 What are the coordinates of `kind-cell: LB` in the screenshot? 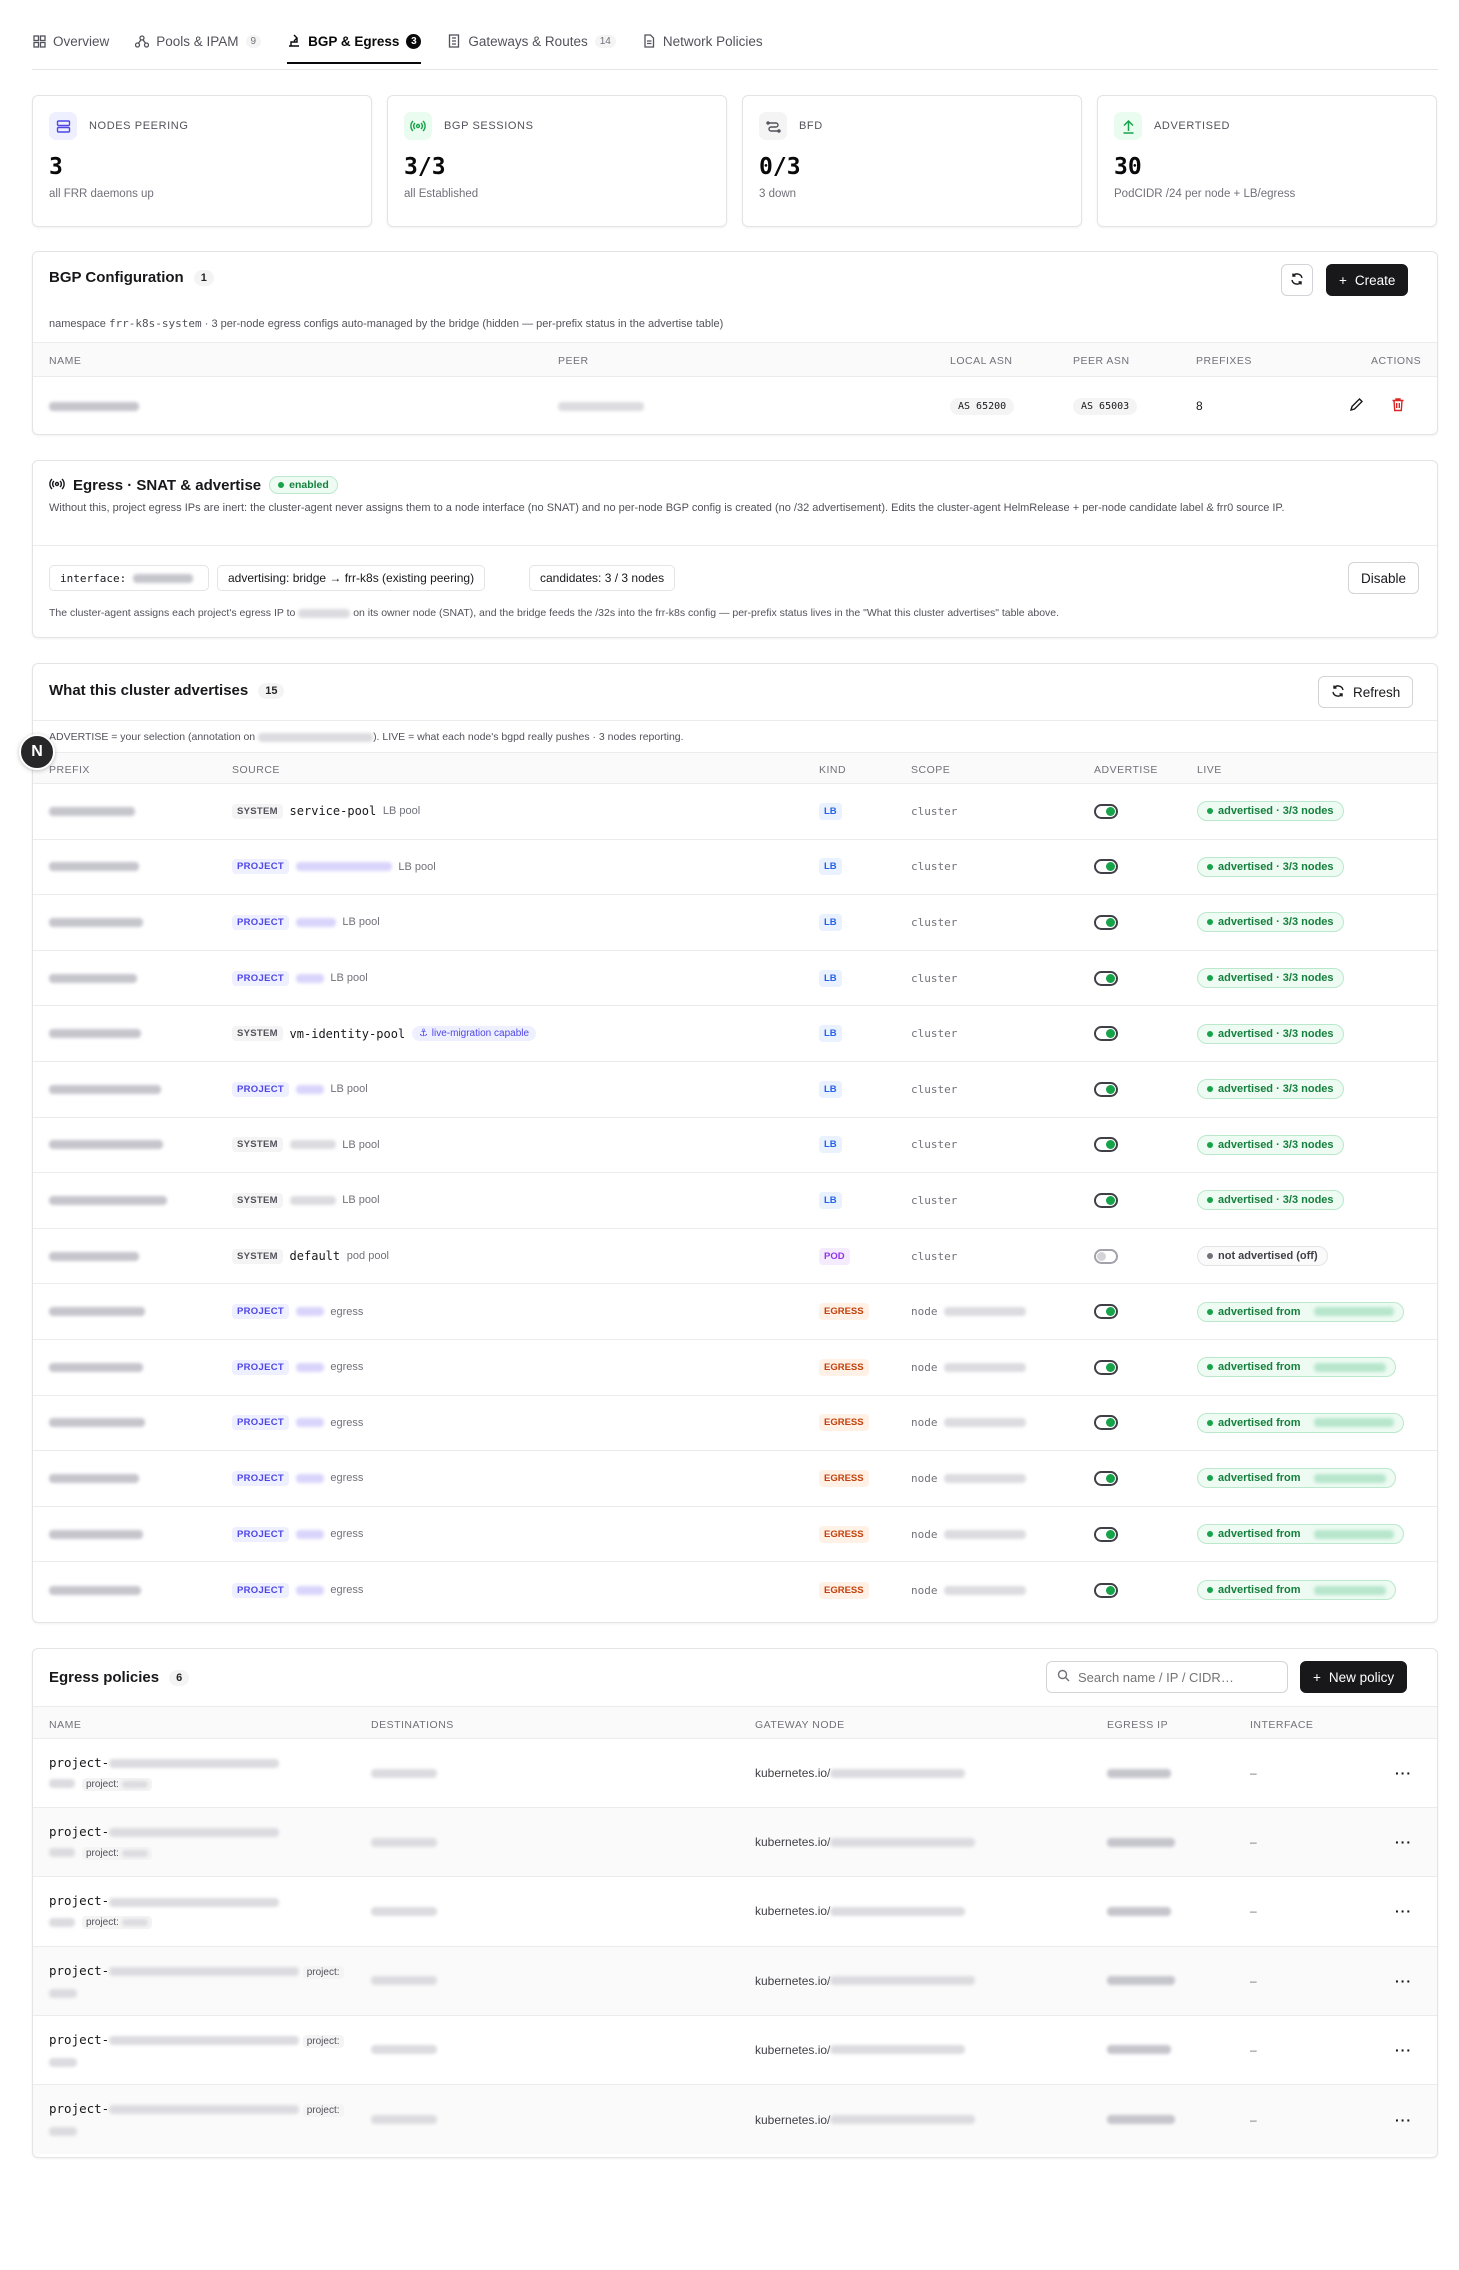 It's located at (830, 1145).